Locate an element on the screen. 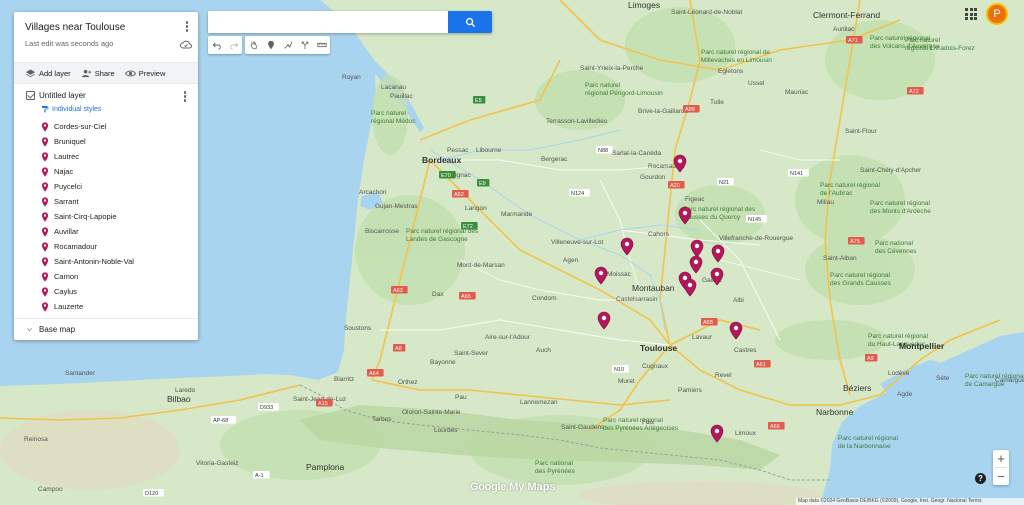  layer-options-kebab-icon is located at coordinates (185, 97).